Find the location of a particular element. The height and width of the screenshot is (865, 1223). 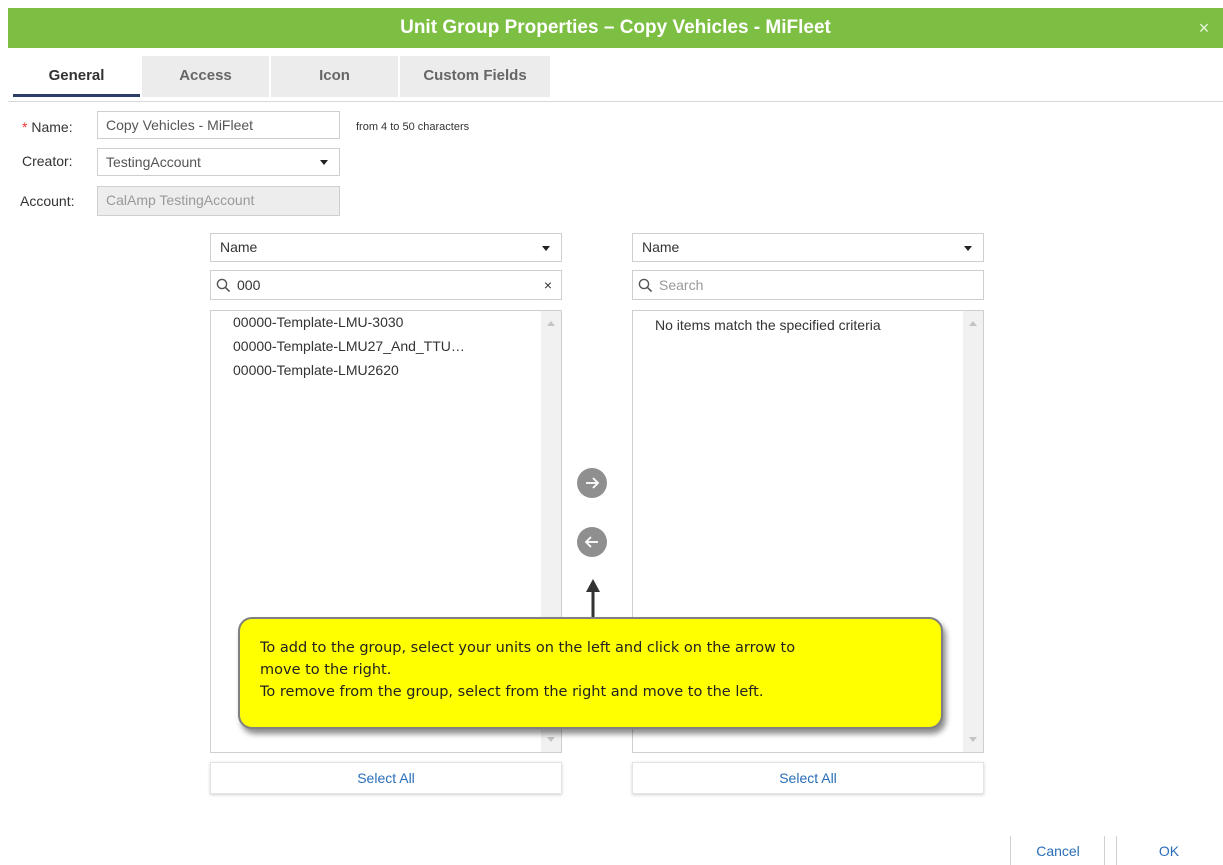

clear-search-icon: × is located at coordinates (548, 285).